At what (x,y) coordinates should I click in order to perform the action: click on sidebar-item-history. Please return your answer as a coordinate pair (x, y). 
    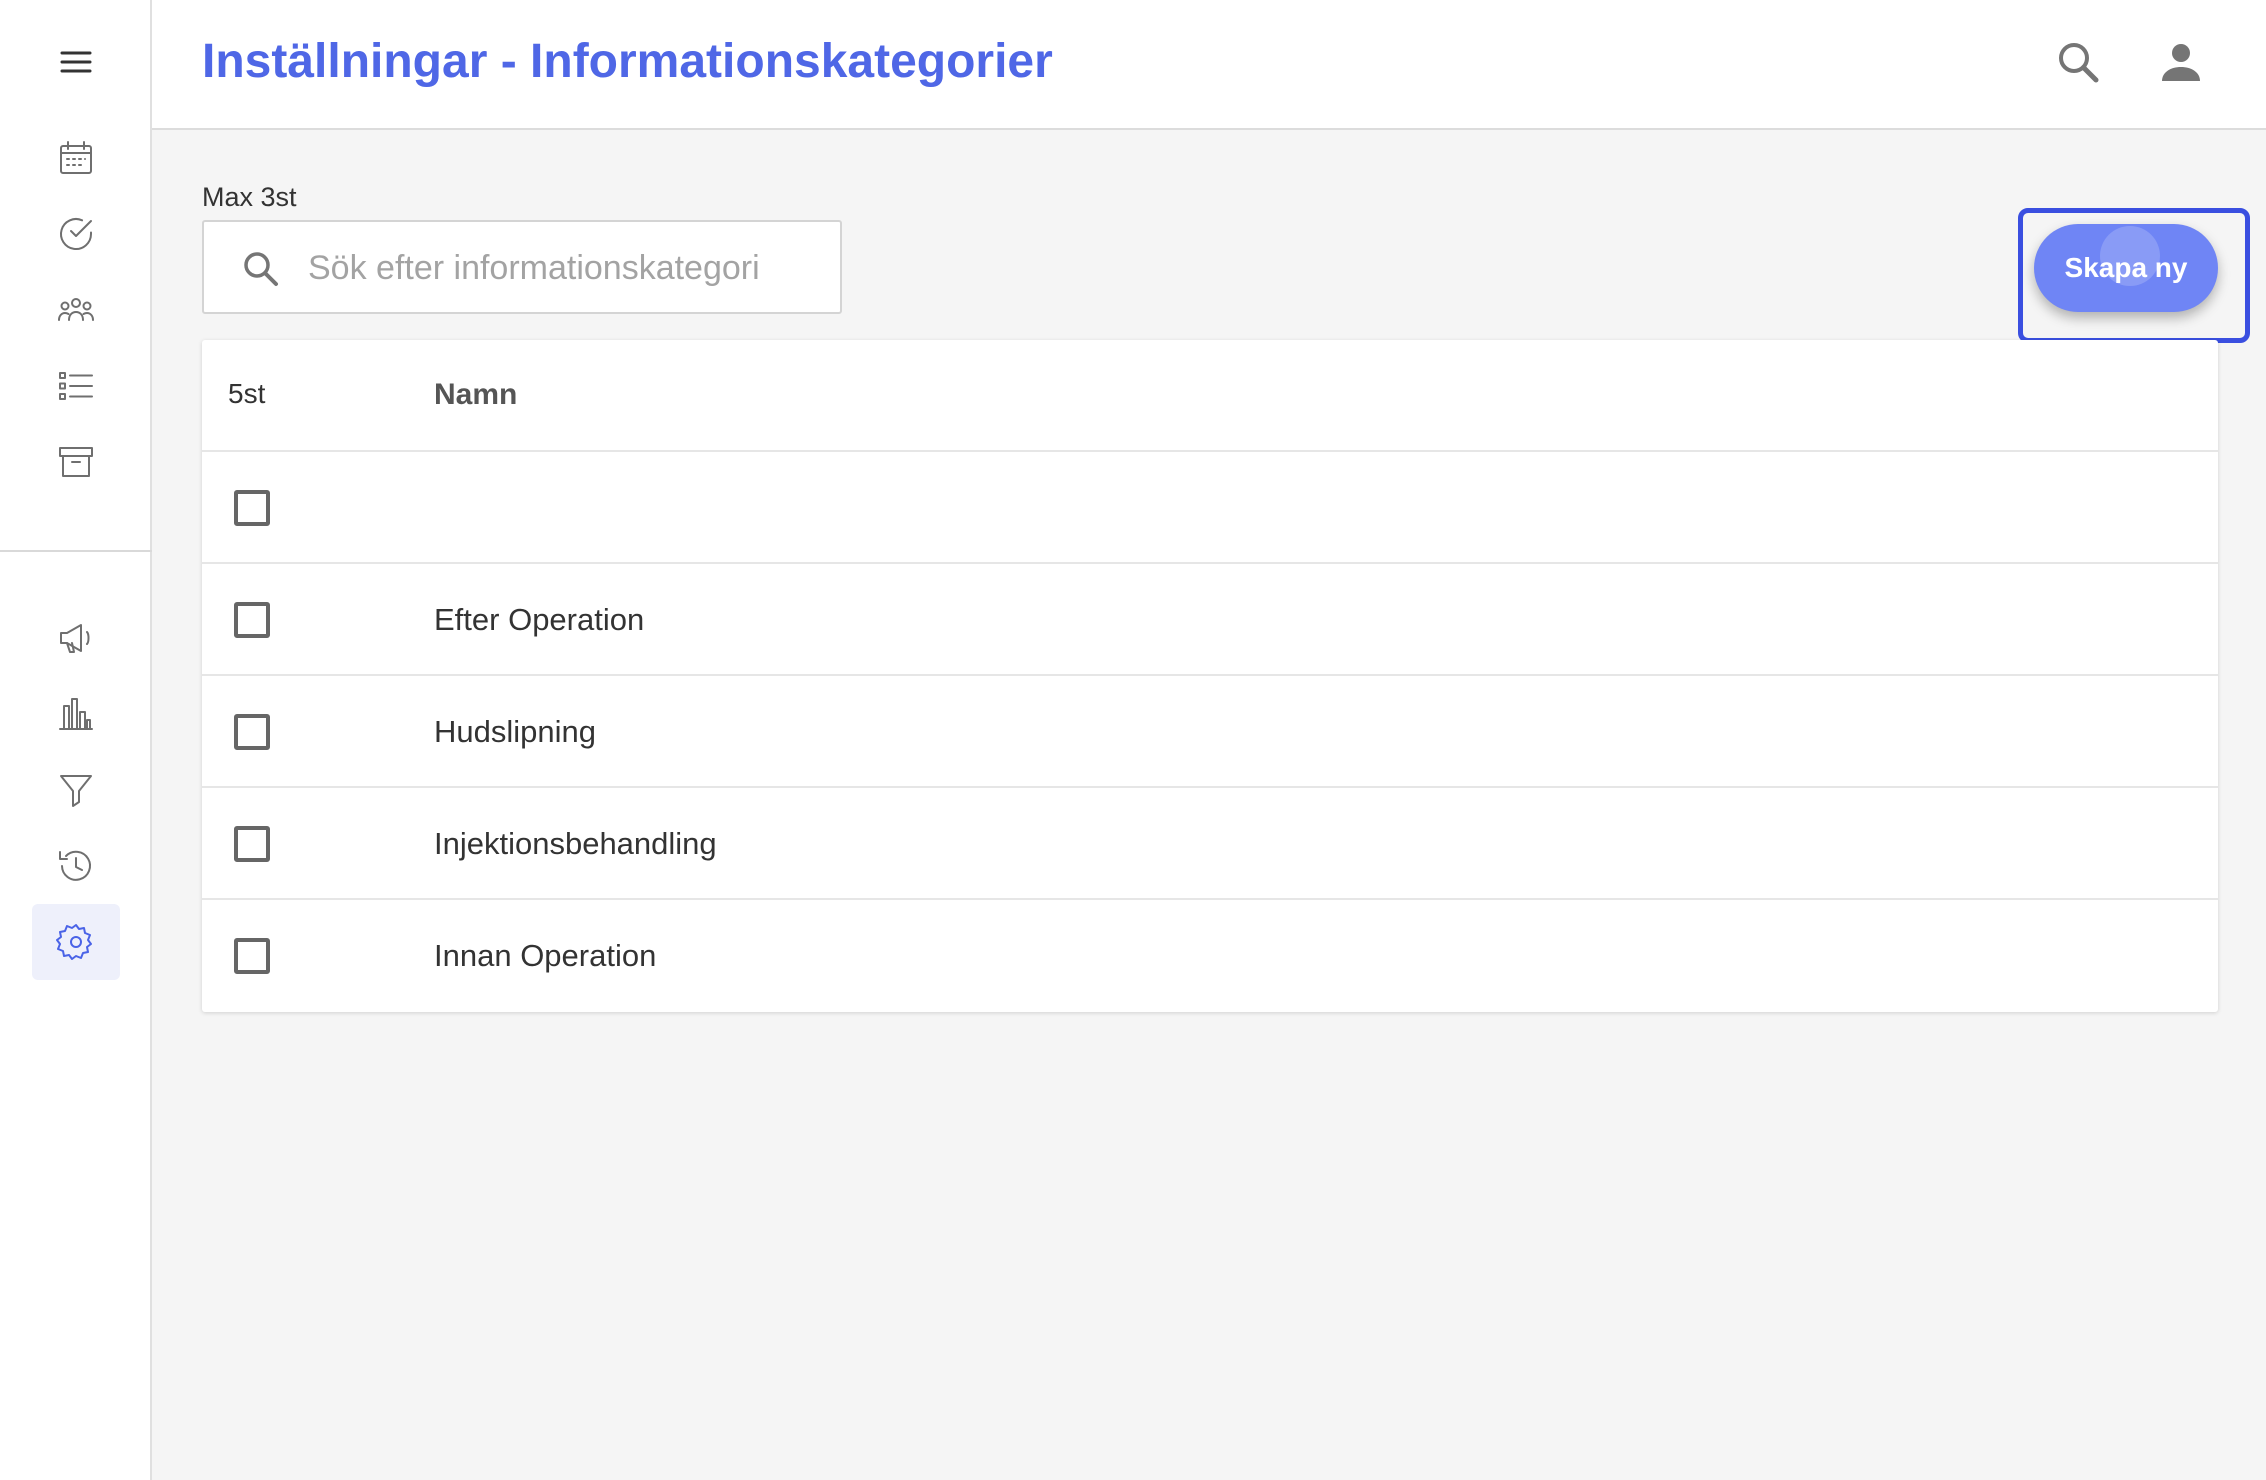
    Looking at the image, I should click on (76, 866).